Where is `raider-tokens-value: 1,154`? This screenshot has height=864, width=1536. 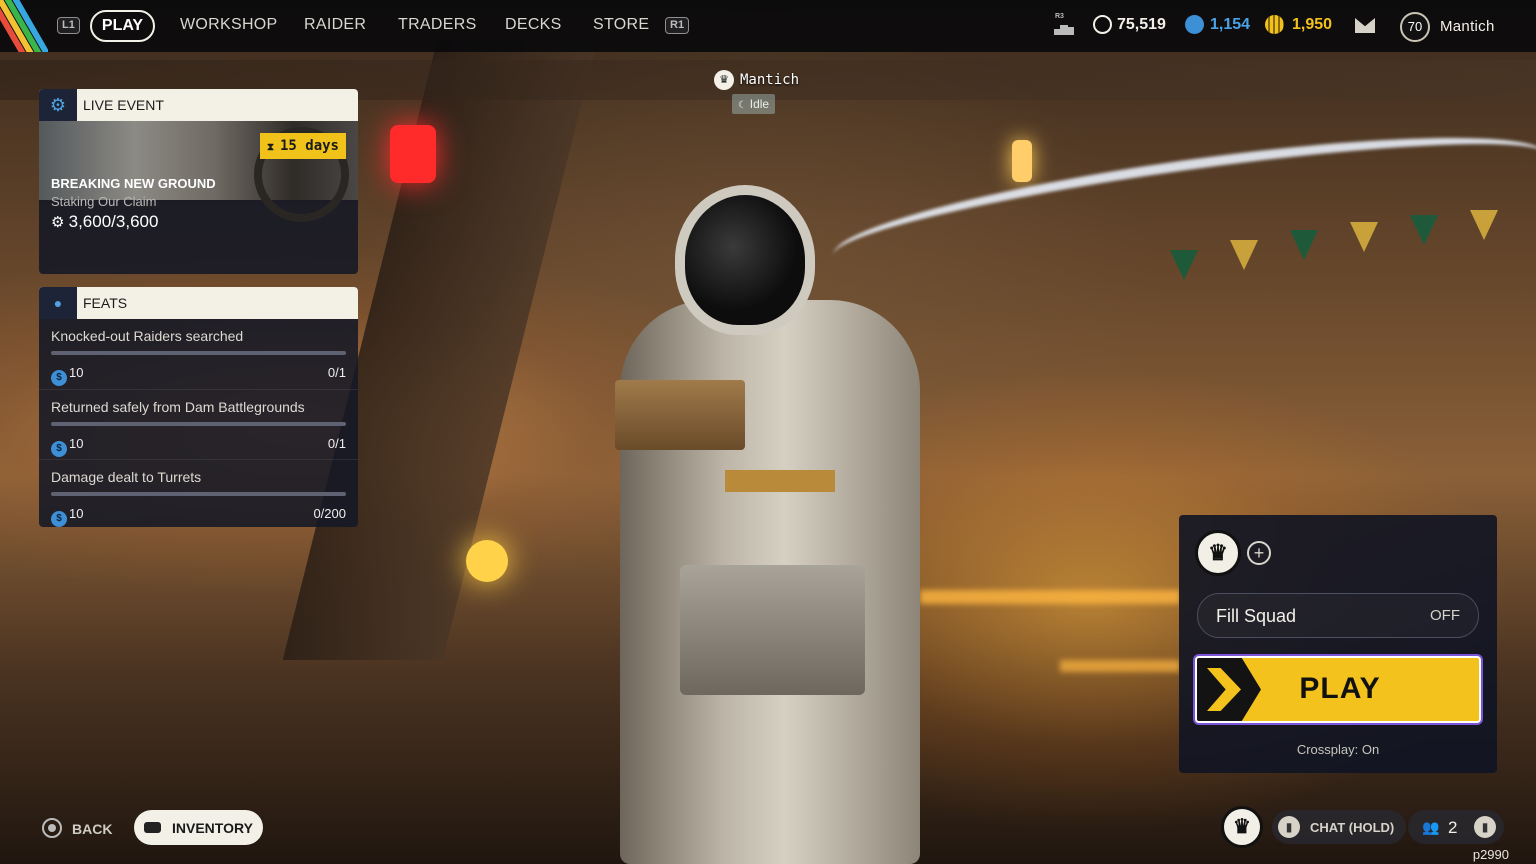 raider-tokens-value: 1,154 is located at coordinates (1230, 24).